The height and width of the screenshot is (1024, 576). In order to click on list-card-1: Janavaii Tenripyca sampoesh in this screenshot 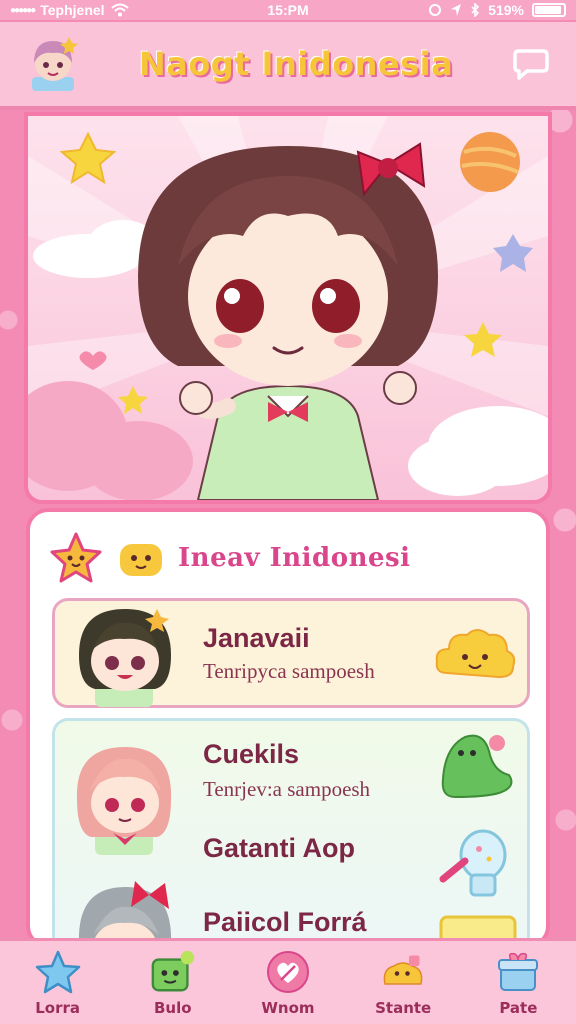, I will do `click(291, 653)`.